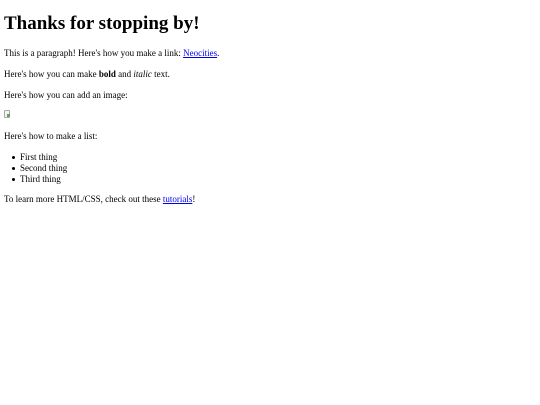 The height and width of the screenshot is (405, 540). I want to click on bullet-list: First thing Second thing Third thing, so click(39, 168).